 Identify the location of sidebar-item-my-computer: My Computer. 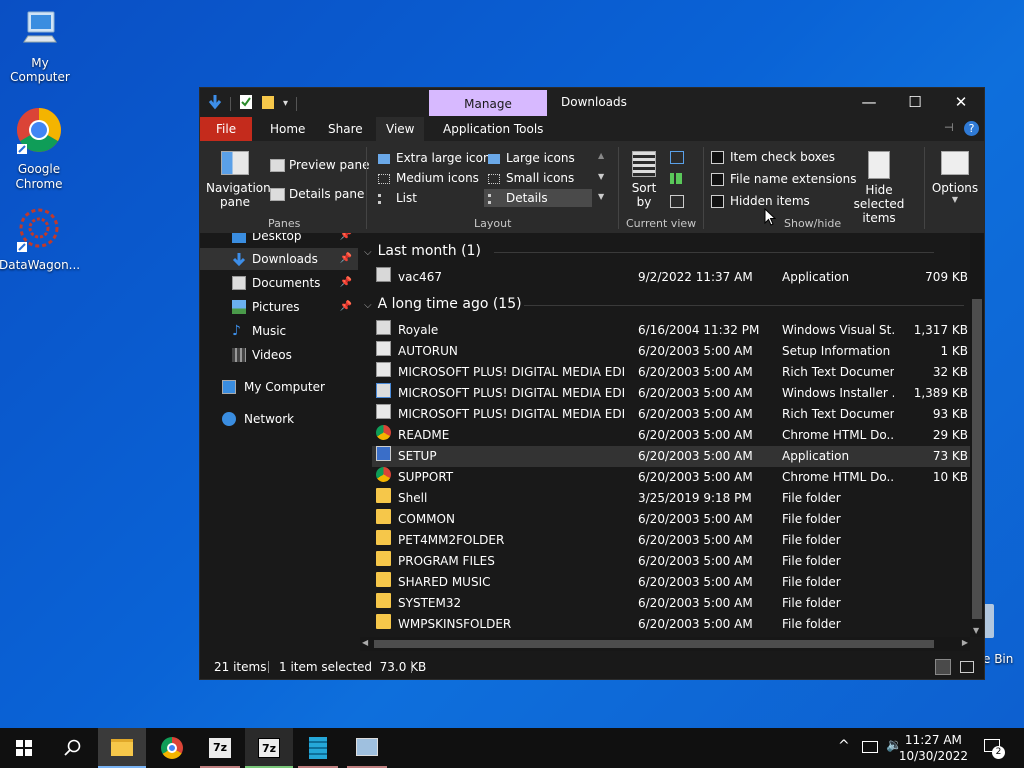
(279, 387).